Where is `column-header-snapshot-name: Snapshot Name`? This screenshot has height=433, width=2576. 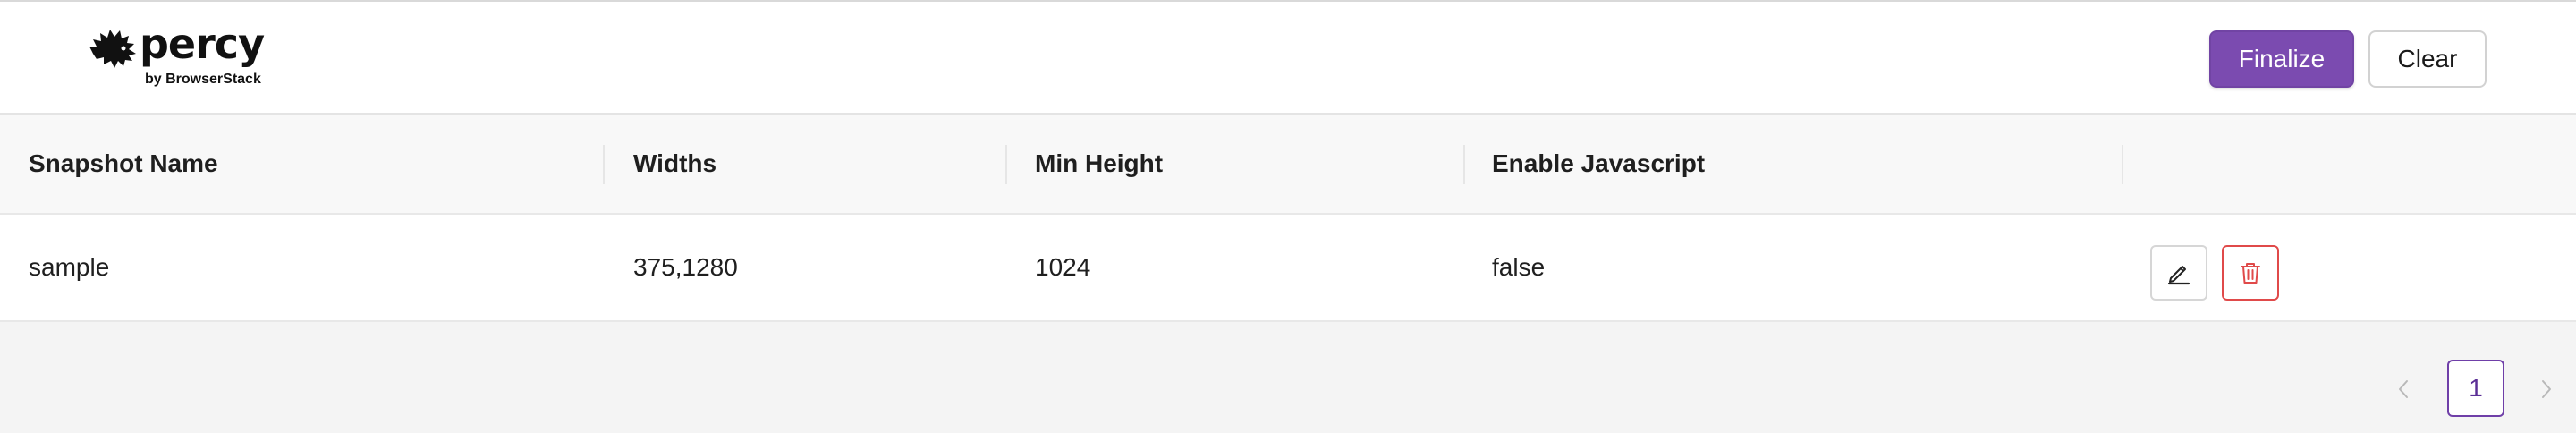 column-header-snapshot-name: Snapshot Name is located at coordinates (123, 163).